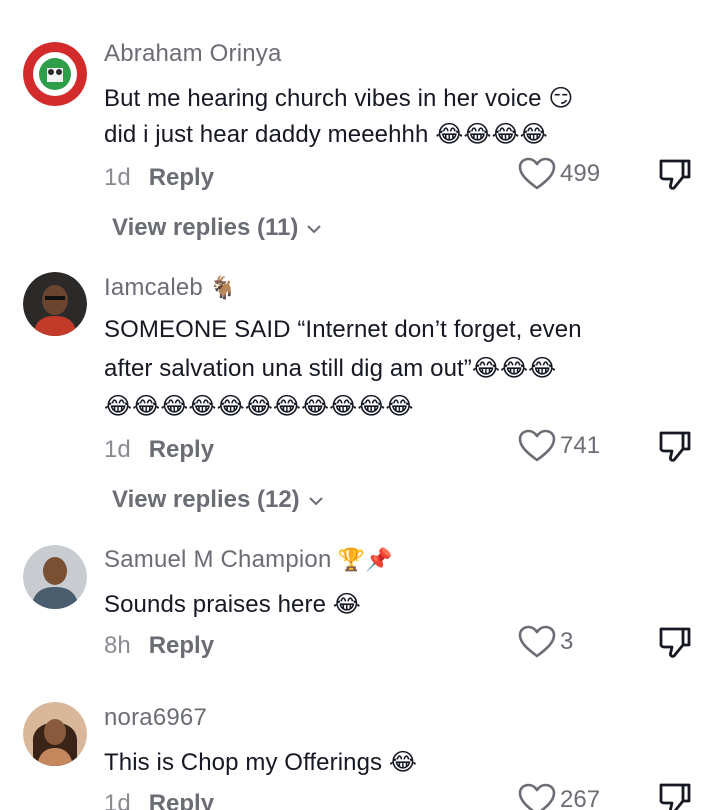 The image size is (720, 810). What do you see at coordinates (567, 641) in the screenshot?
I see `like-count: 3` at bounding box center [567, 641].